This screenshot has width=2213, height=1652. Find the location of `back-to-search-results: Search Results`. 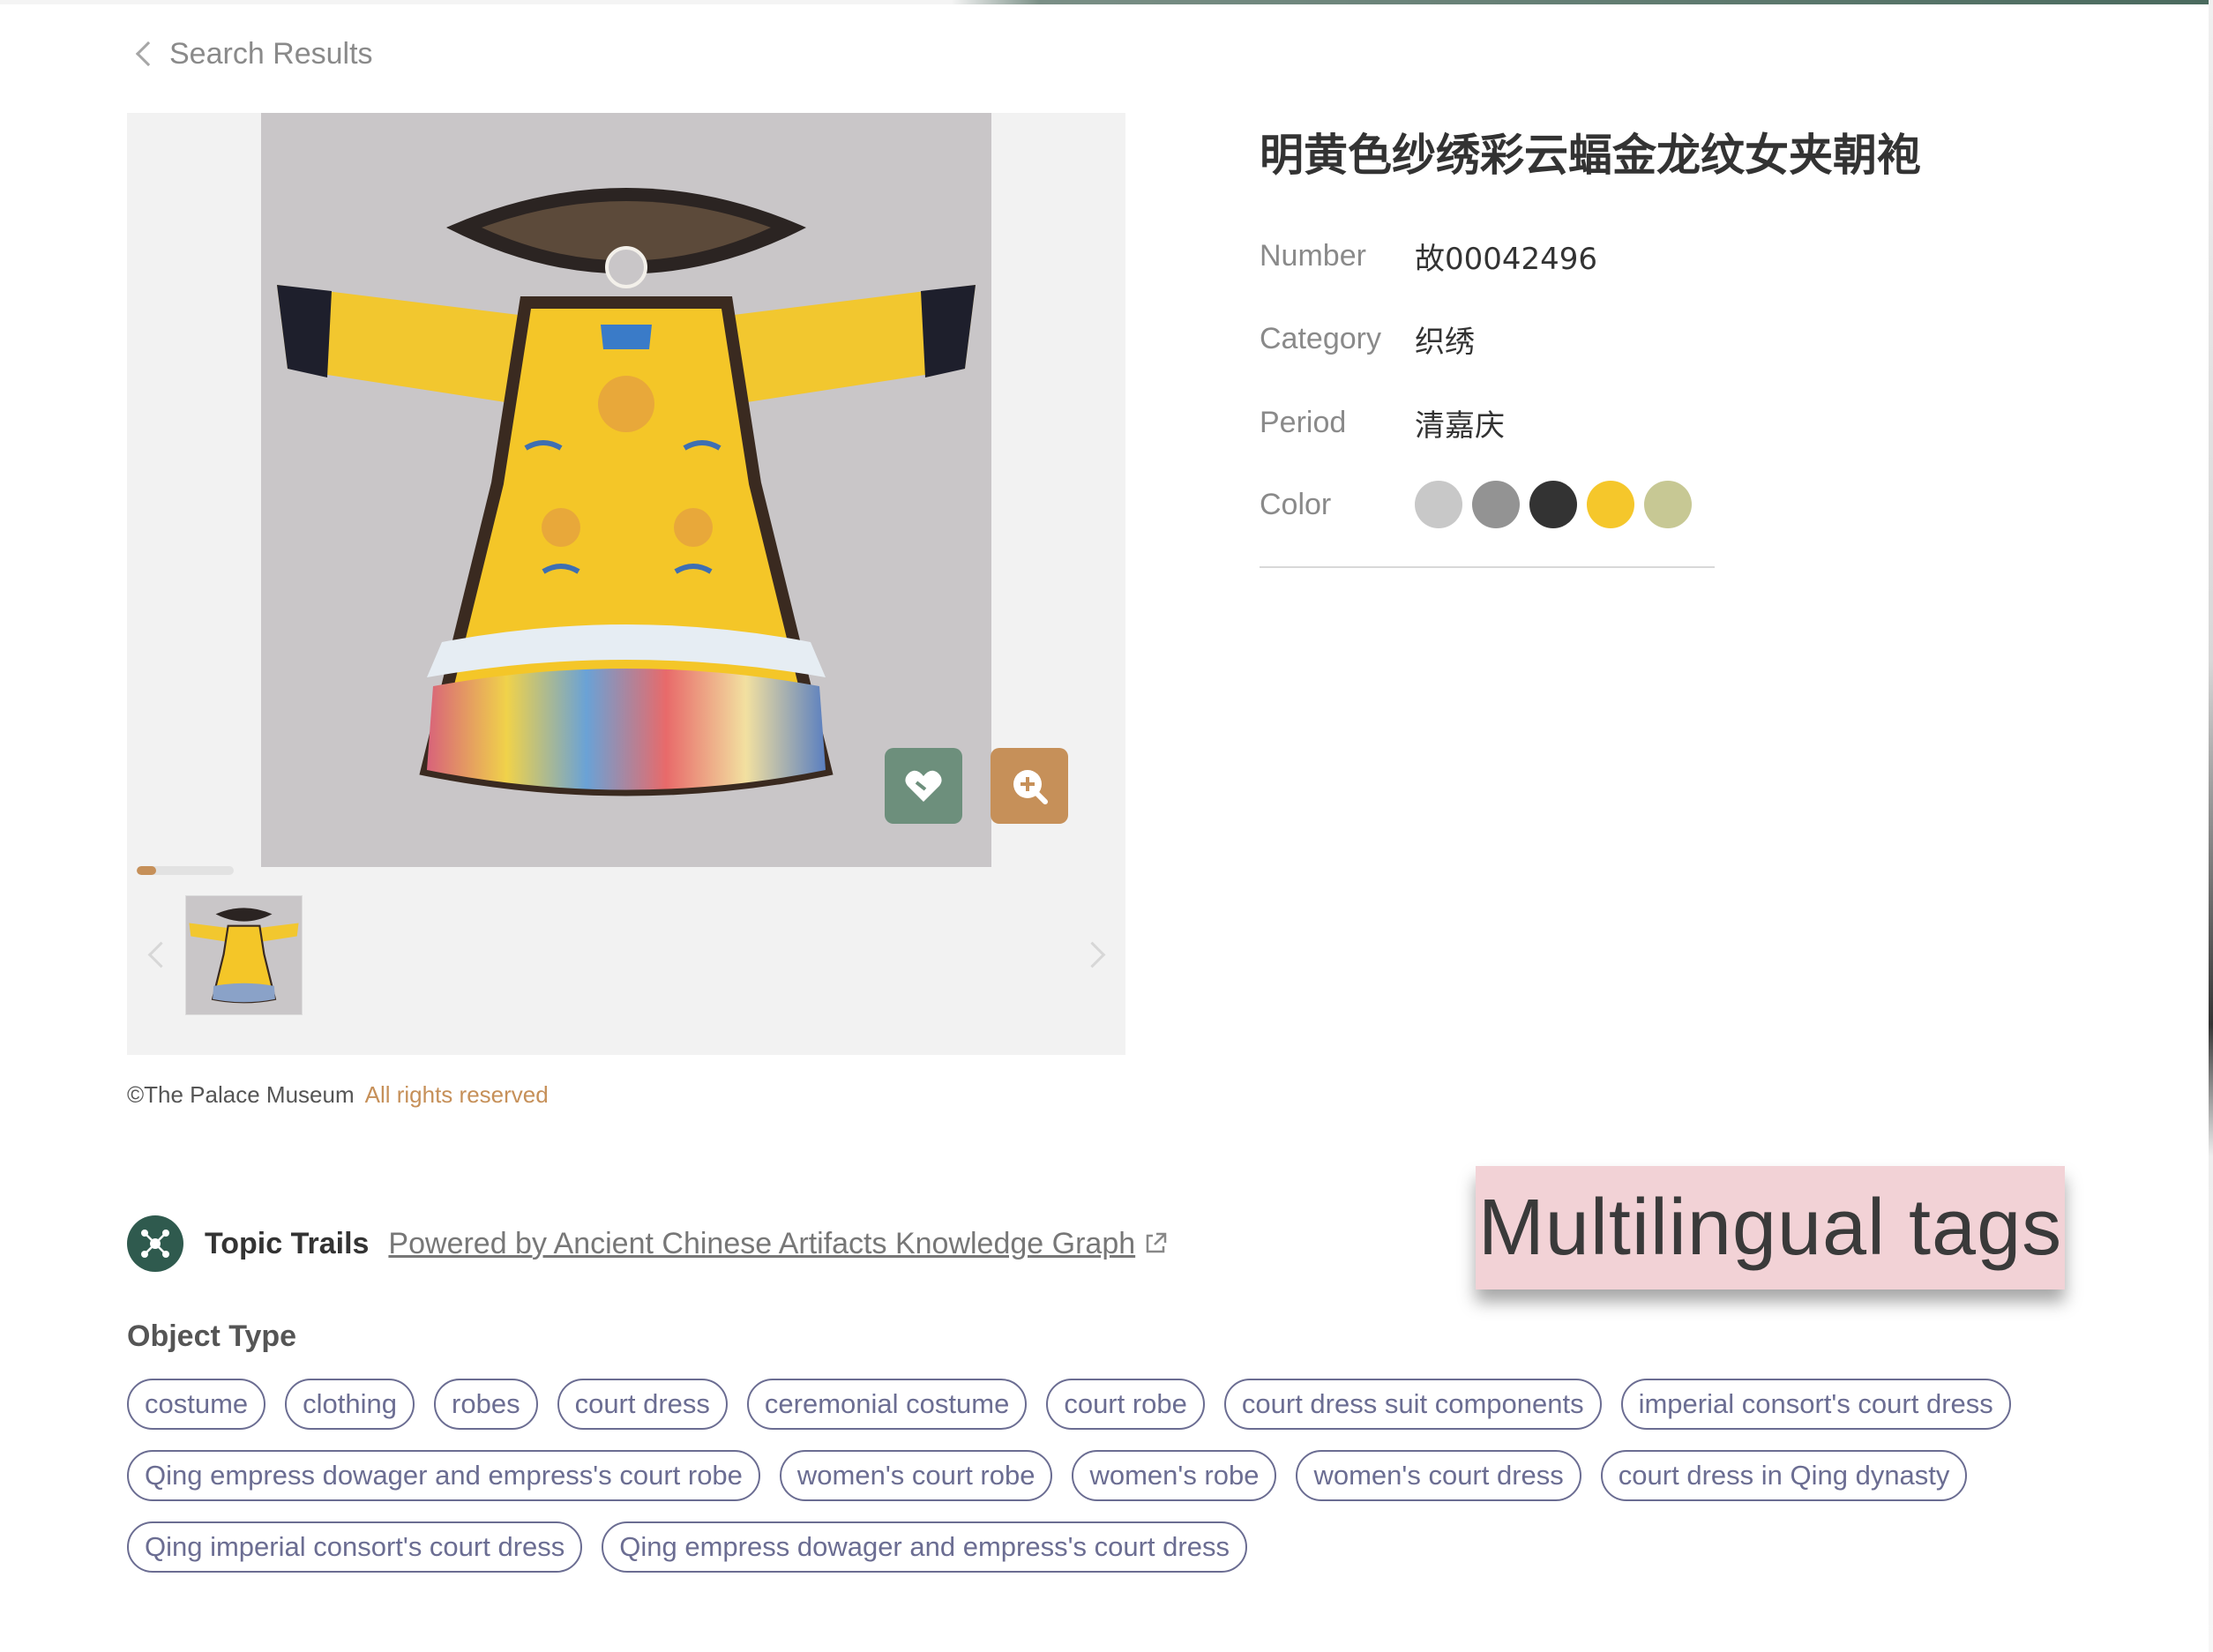

back-to-search-results: Search Results is located at coordinates (252, 53).